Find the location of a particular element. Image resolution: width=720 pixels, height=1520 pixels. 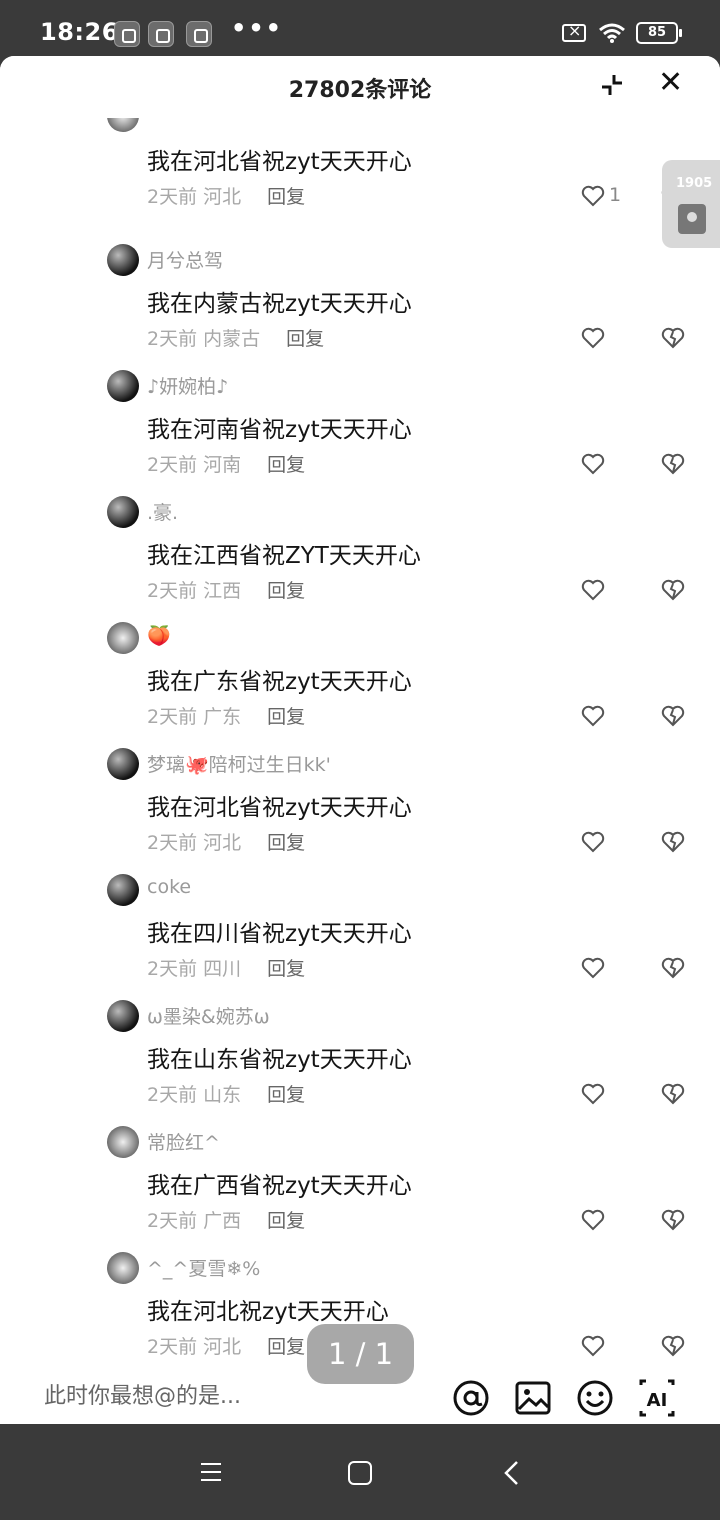

comment-item: 月兮总驾 我在内蒙古祝zyt天天开心 2天前 内蒙古 回复 is located at coordinates (360, 307).